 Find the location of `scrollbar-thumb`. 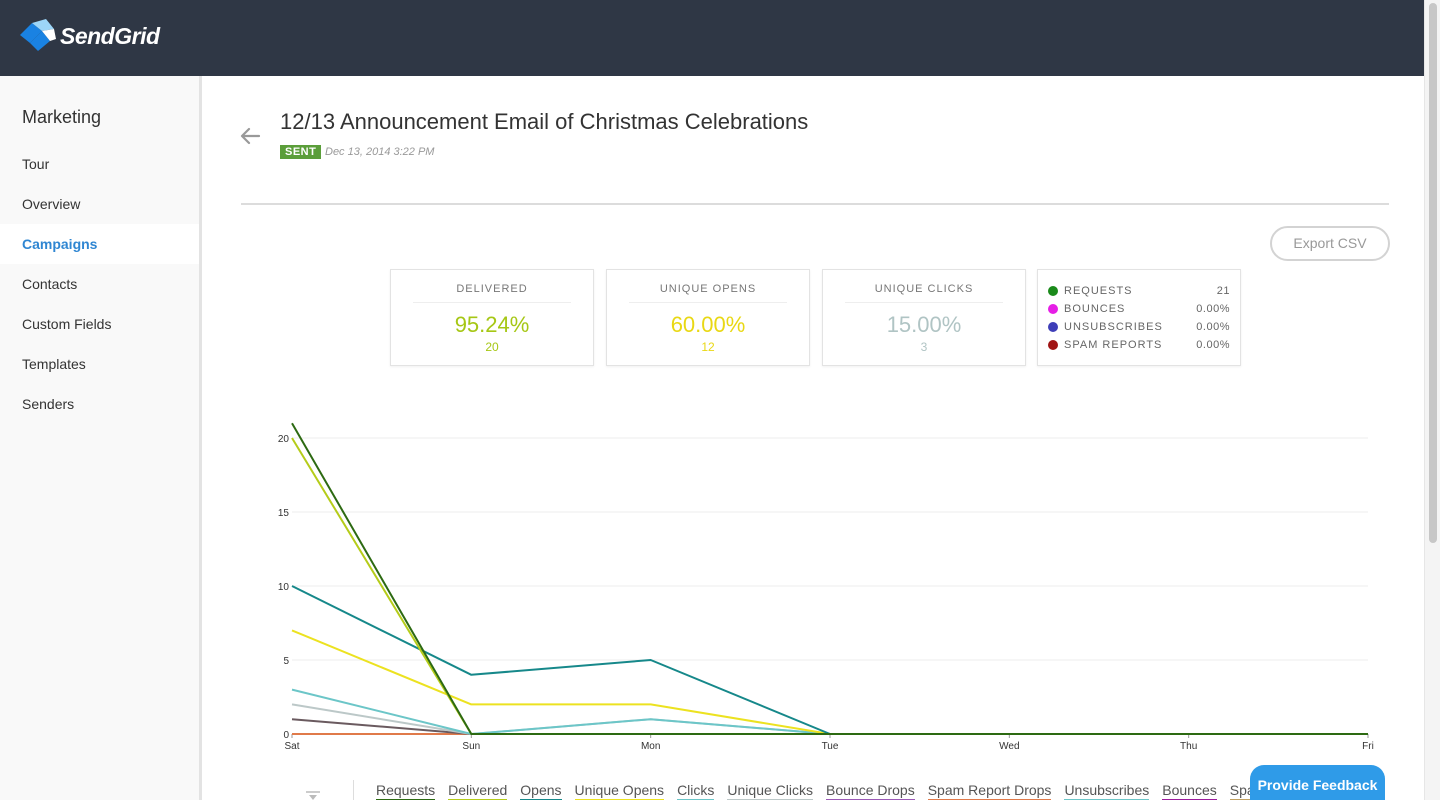

scrollbar-thumb is located at coordinates (1433, 273).